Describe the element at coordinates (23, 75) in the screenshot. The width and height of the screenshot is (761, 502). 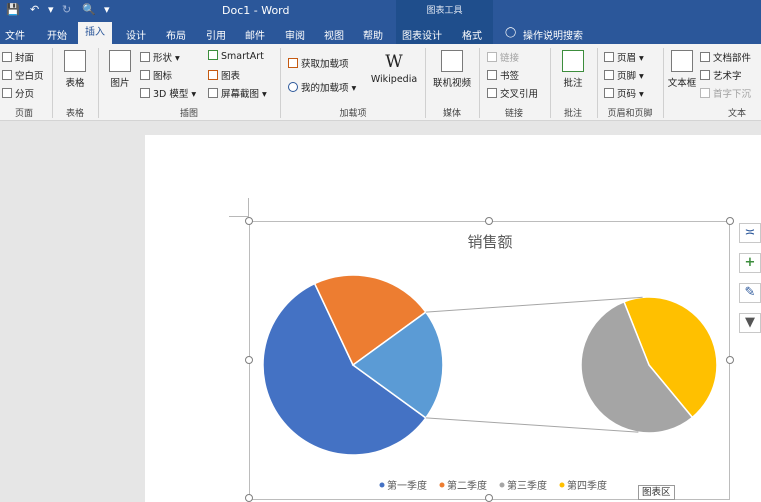
I see `blank-page-button: 空白页` at that location.